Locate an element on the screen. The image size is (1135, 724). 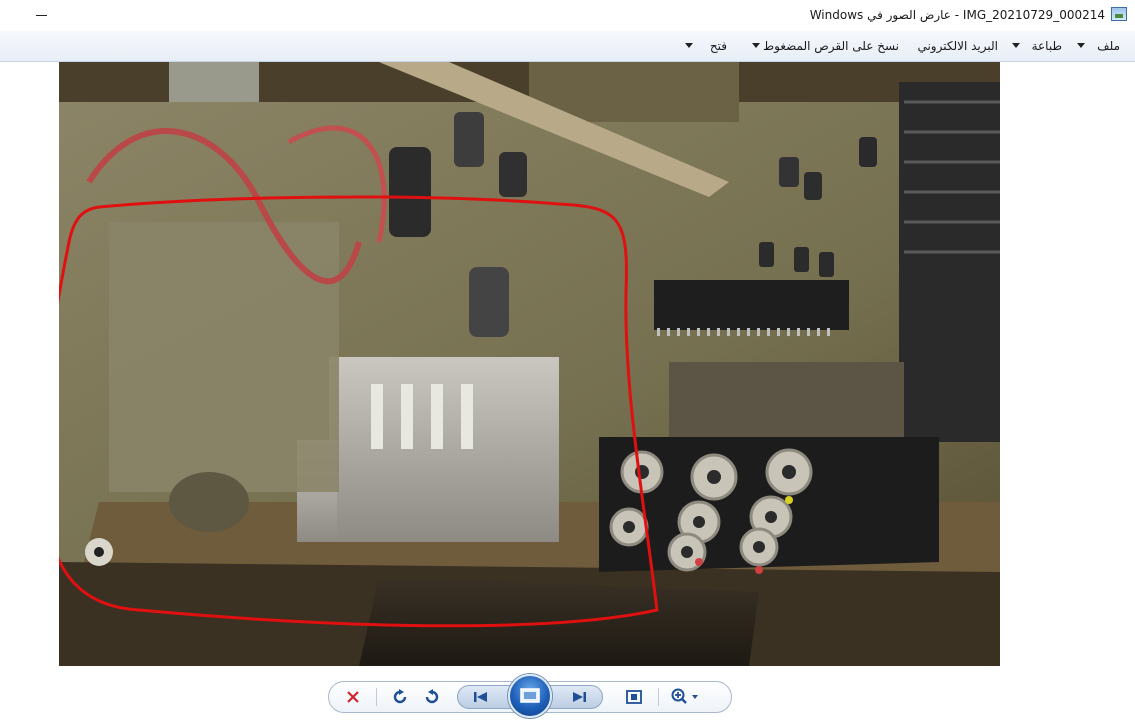
menu-burn: نسخ على القرص المضغوط is located at coordinates (831, 46).